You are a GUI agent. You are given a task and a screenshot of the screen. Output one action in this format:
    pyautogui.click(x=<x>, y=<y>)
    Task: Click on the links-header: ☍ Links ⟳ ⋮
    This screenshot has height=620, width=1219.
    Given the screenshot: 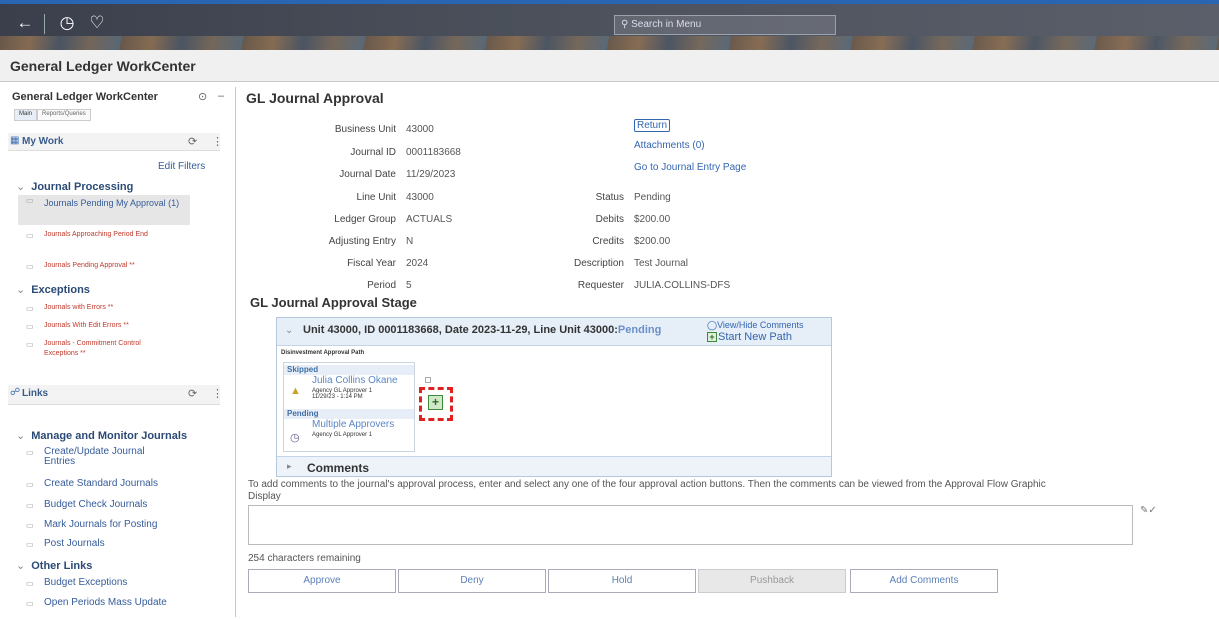 What is the action you would take?
    pyautogui.click(x=115, y=395)
    